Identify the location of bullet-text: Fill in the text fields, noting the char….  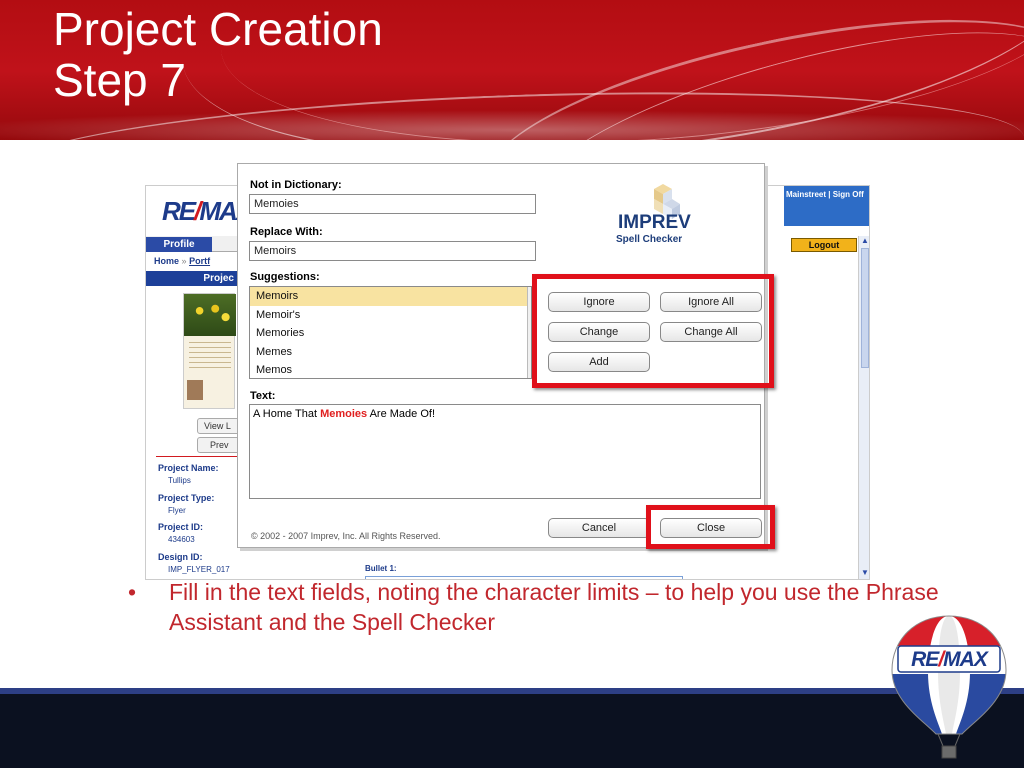
(554, 607).